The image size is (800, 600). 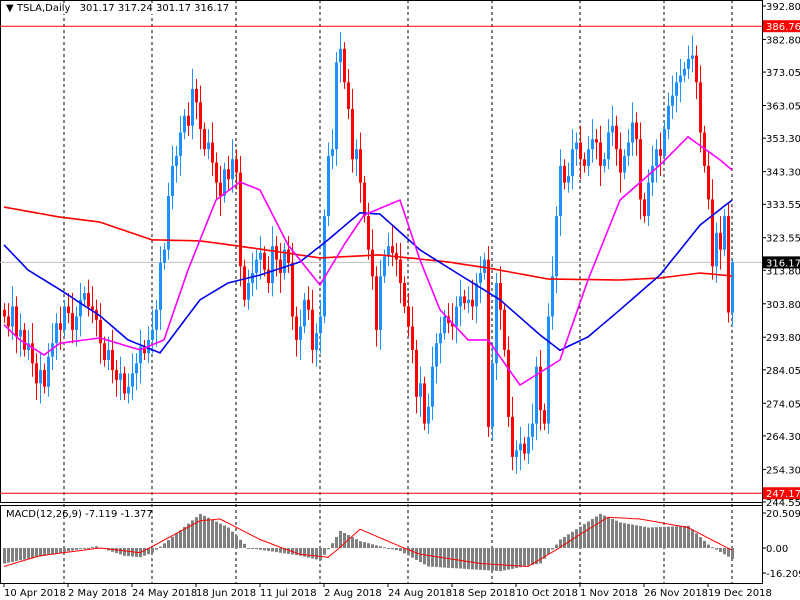 What do you see at coordinates (783, 27) in the screenshot?
I see `level-label: 386.76` at bounding box center [783, 27].